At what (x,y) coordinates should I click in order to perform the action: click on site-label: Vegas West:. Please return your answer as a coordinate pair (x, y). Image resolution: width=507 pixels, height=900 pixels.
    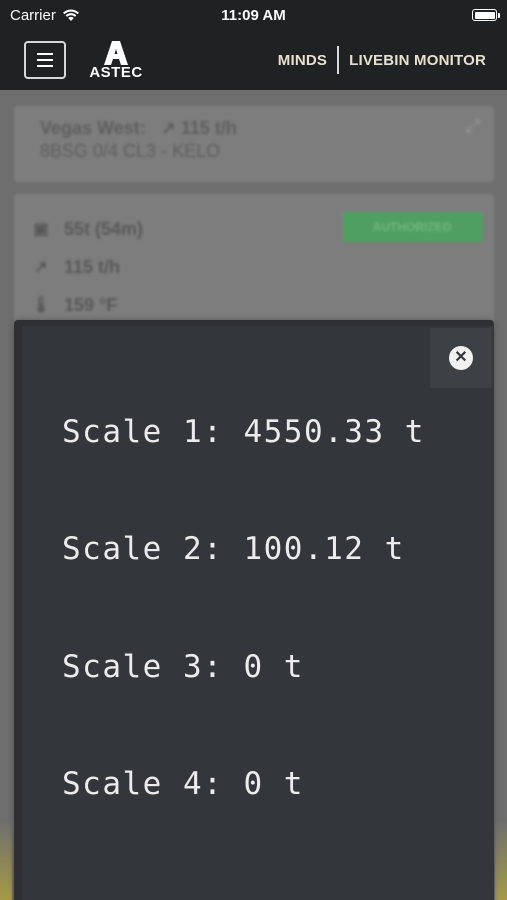
    Looking at the image, I should click on (93, 128).